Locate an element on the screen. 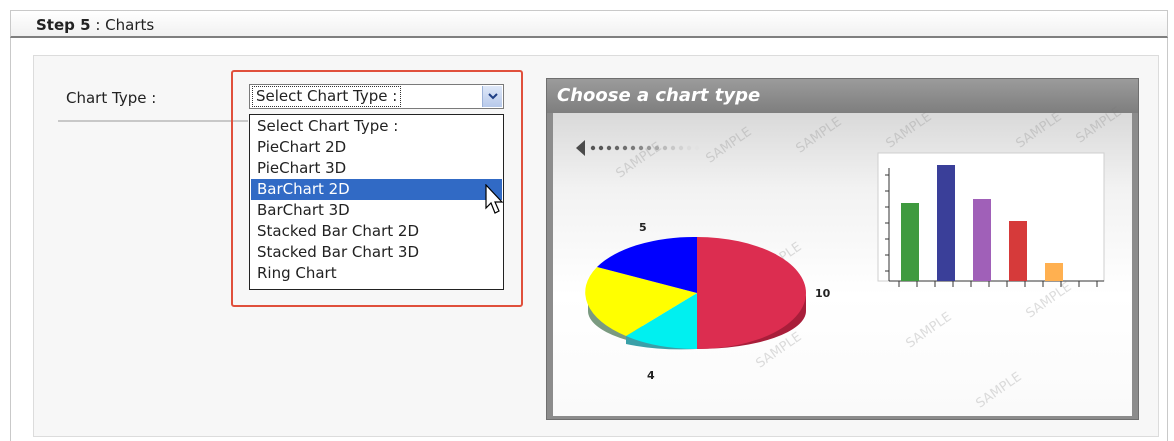  chart-type-label: Chart Type : is located at coordinates (111, 98).